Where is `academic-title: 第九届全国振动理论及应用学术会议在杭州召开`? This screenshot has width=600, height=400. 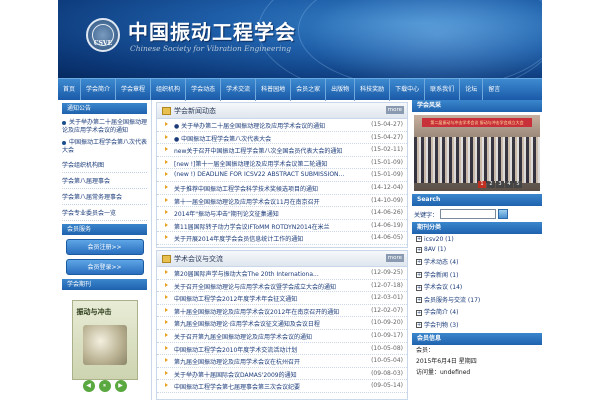
academic-title: 第九届全国振动理论及应用学术会议在杭州召开 is located at coordinates (266, 361).